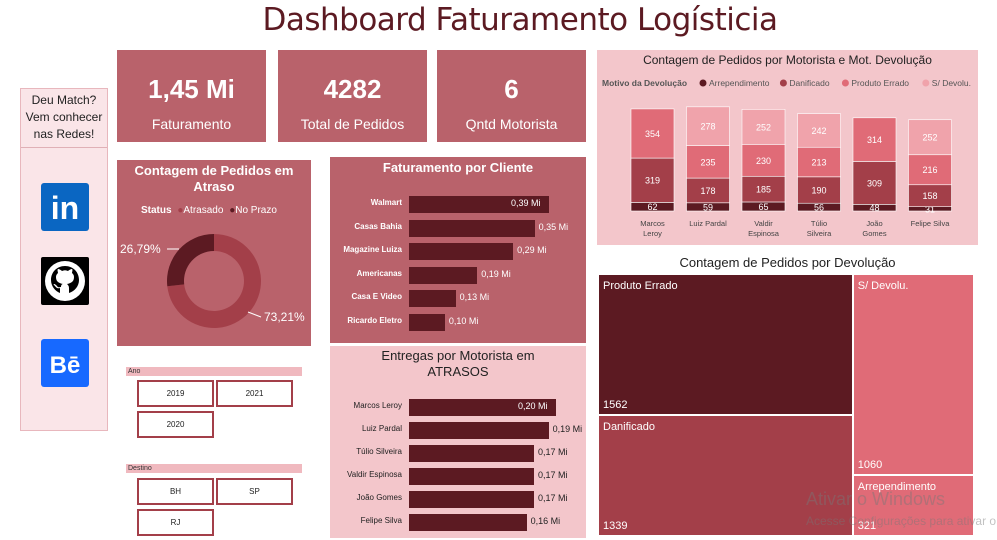 Image resolution: width=997 pixels, height=540 pixels. Describe the element at coordinates (381, 520) in the screenshot. I see `entregas-atraso-category-label: Felipe Silva` at that location.